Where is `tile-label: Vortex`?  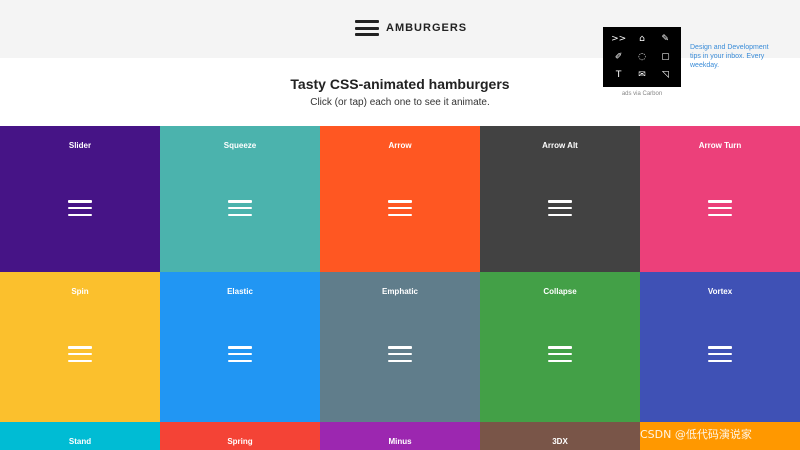 tile-label: Vortex is located at coordinates (720, 291).